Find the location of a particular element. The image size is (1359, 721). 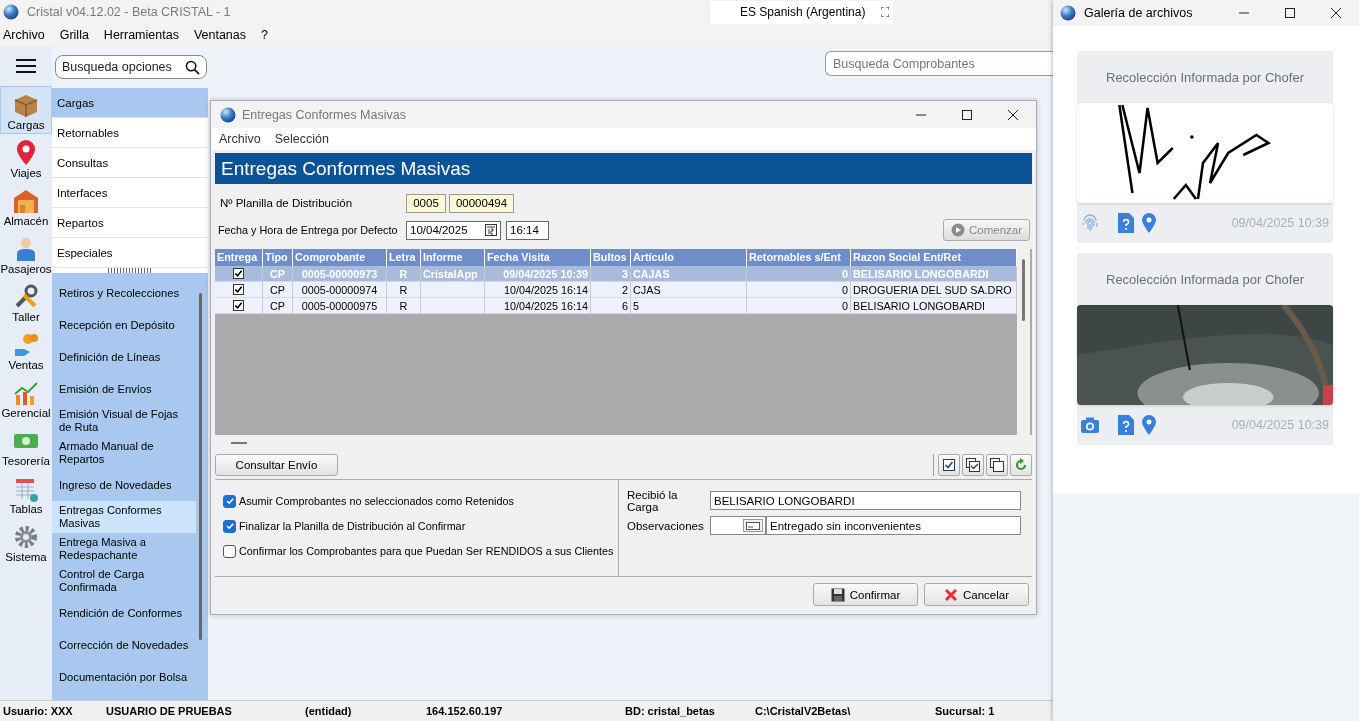

search-field: Busqueda opciones is located at coordinates (131, 67).